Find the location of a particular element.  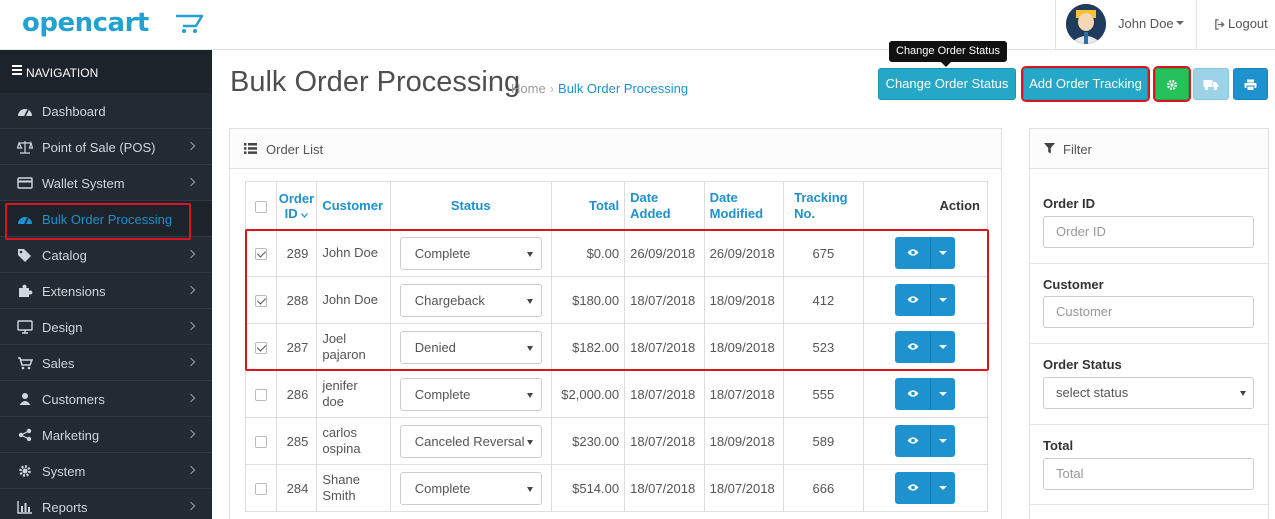

customer-line2: doe is located at coordinates (333, 401).